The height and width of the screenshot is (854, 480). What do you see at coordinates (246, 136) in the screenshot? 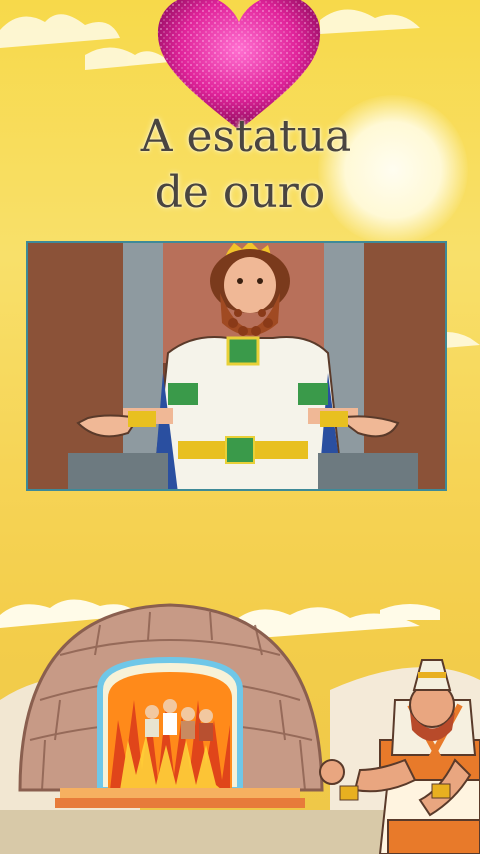
I see `title-line-1: A estatua` at bounding box center [246, 136].